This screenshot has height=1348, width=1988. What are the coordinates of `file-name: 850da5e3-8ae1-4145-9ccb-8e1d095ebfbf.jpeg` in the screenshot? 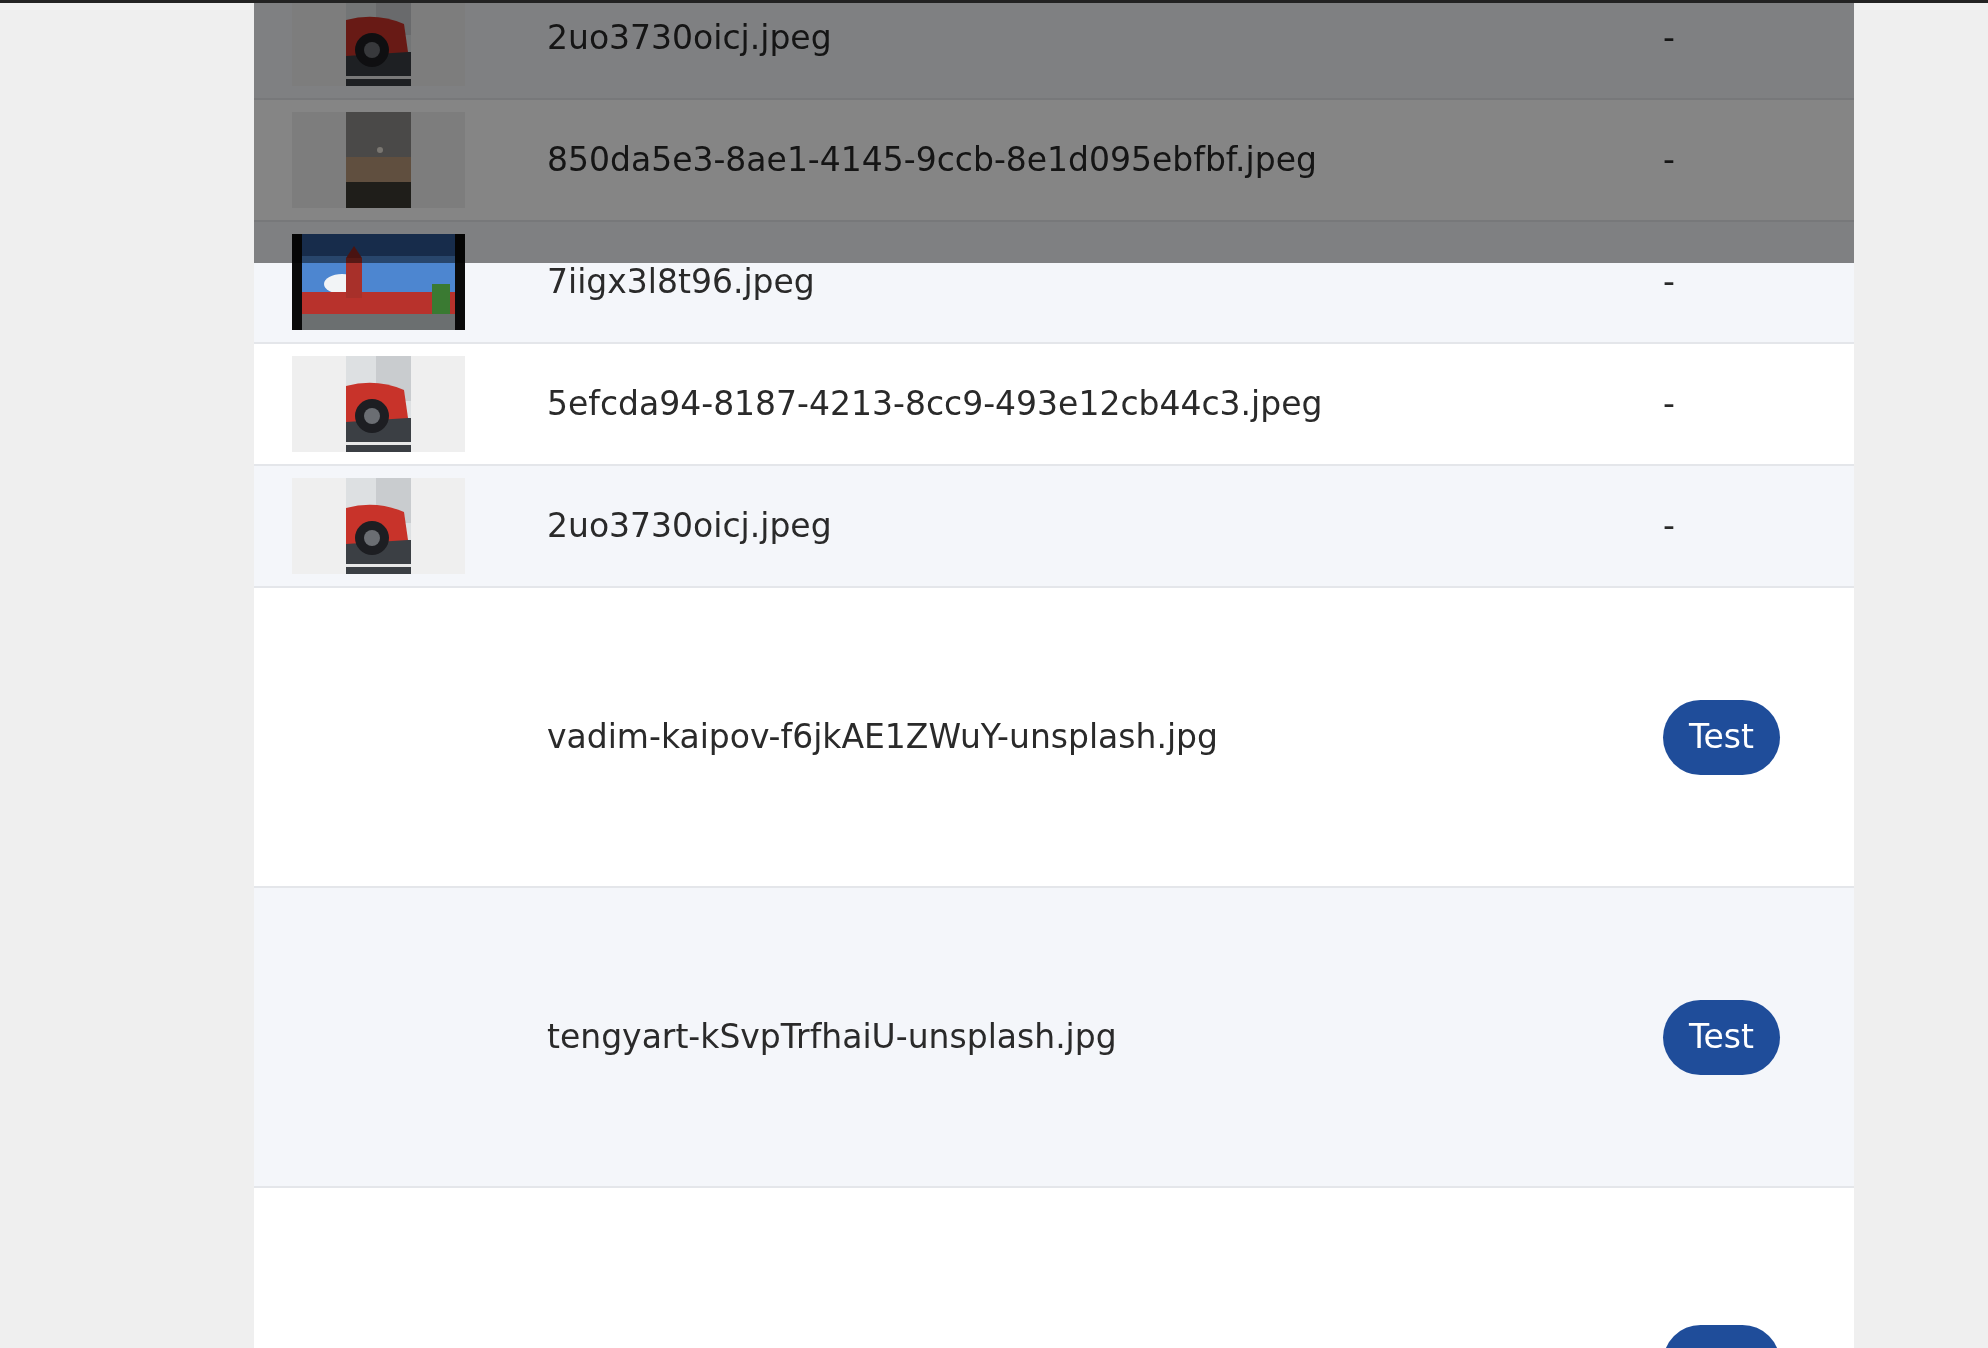 It's located at (932, 160).